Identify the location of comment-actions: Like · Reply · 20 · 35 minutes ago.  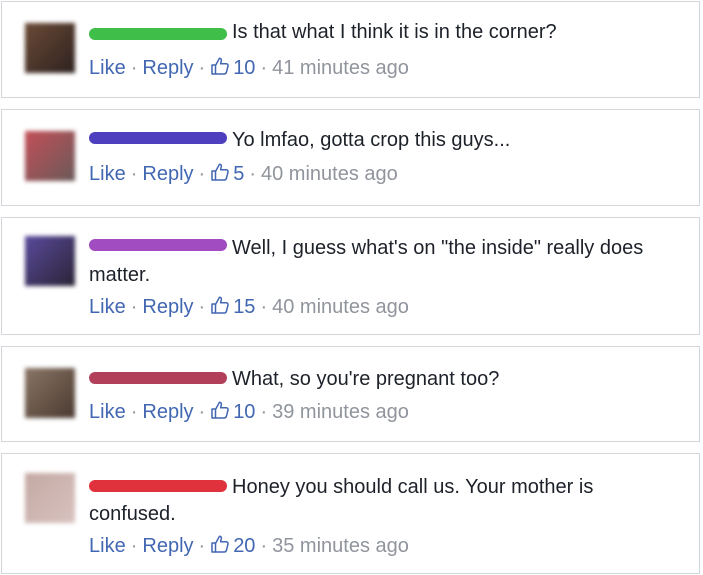
(249, 546).